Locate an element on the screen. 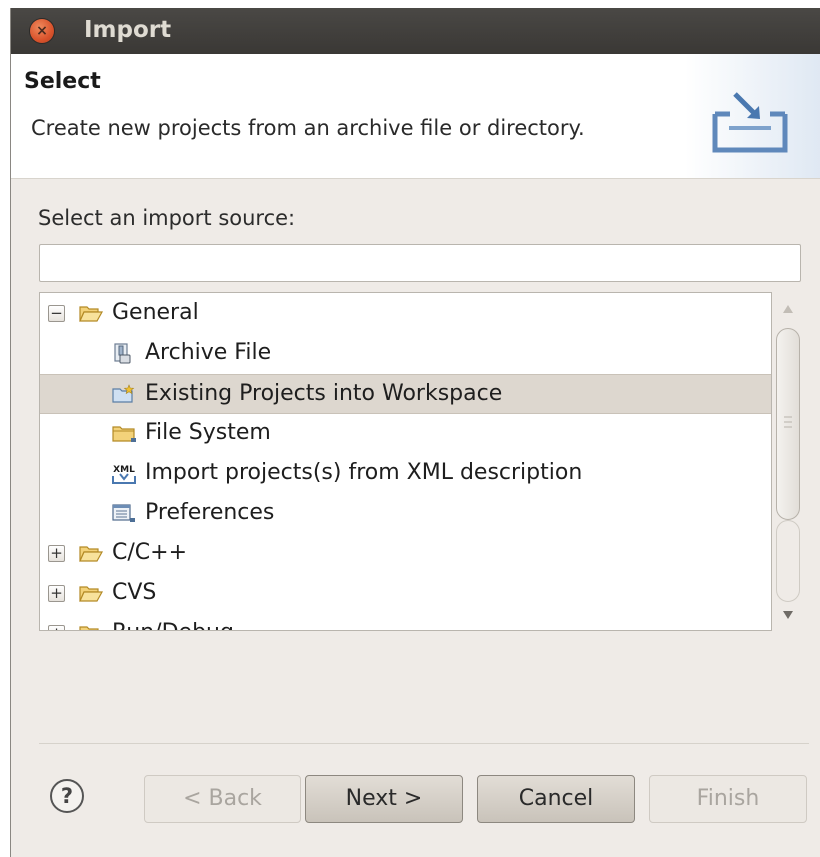 This screenshot has height=857, width=820. tree-item-archive-file: Archive File is located at coordinates (405, 354).